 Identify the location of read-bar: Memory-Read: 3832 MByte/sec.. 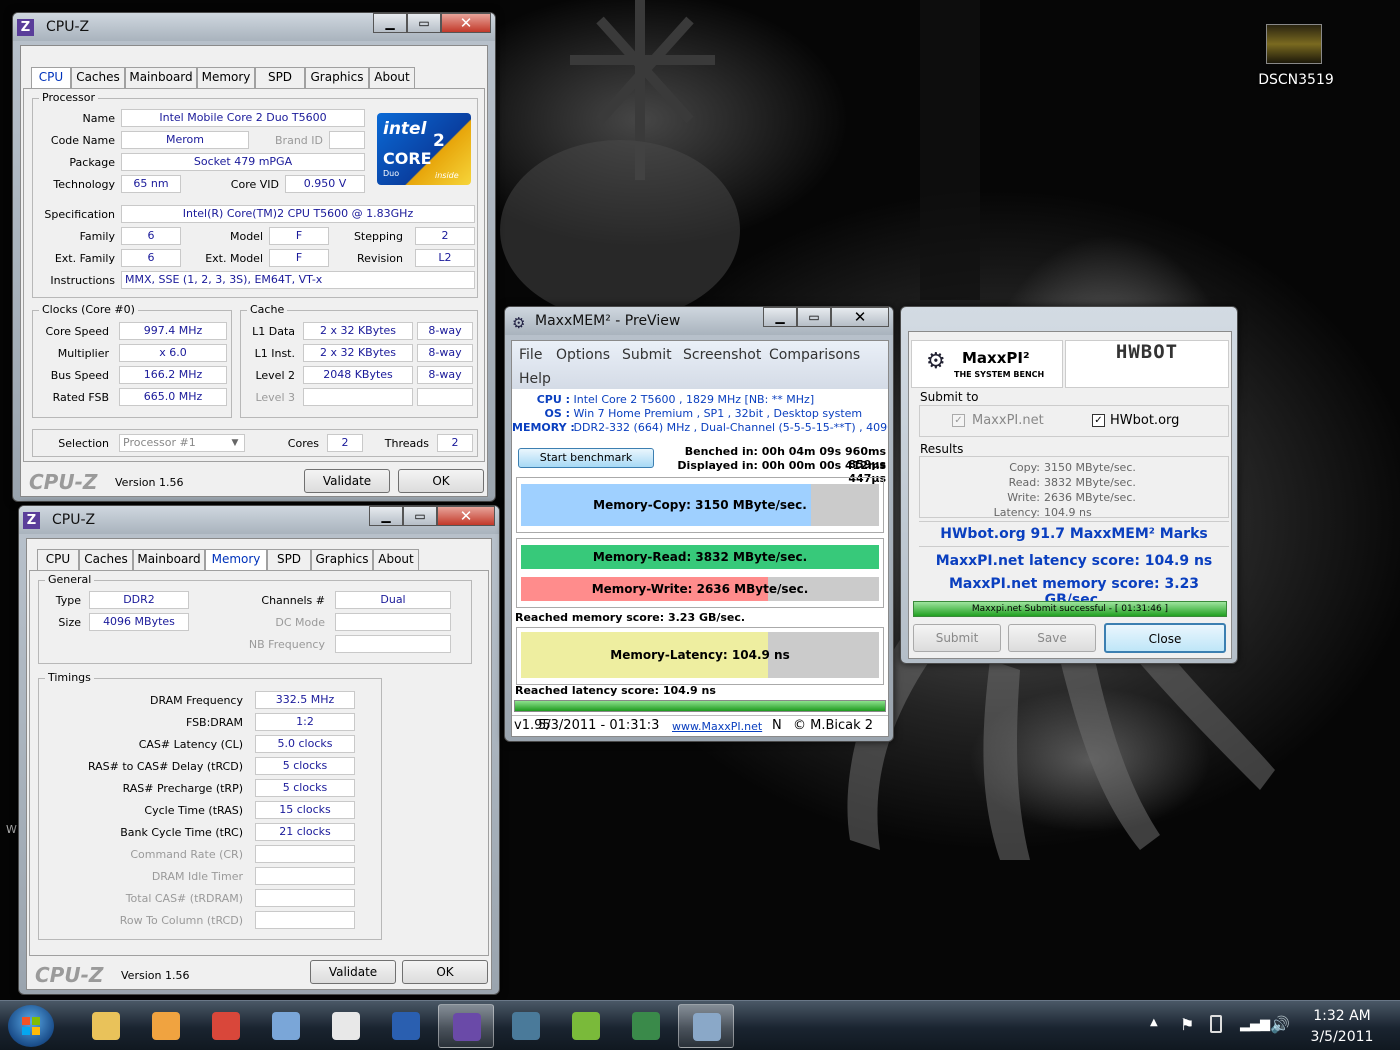
(700, 557).